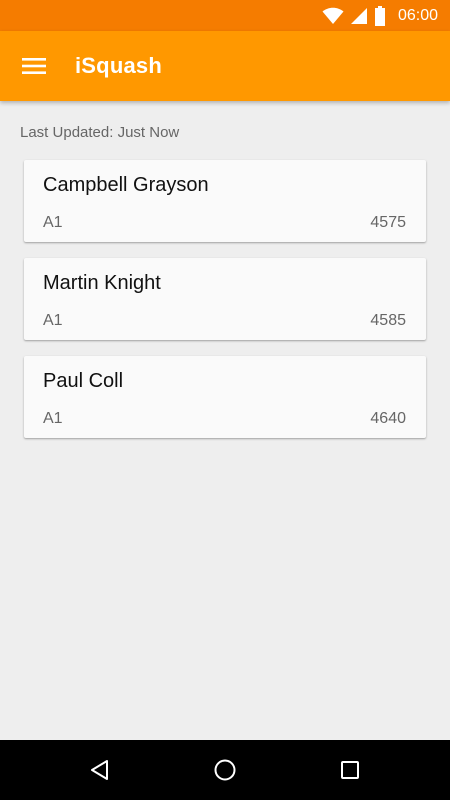  I want to click on status-icons: 06:00, so click(380, 16).